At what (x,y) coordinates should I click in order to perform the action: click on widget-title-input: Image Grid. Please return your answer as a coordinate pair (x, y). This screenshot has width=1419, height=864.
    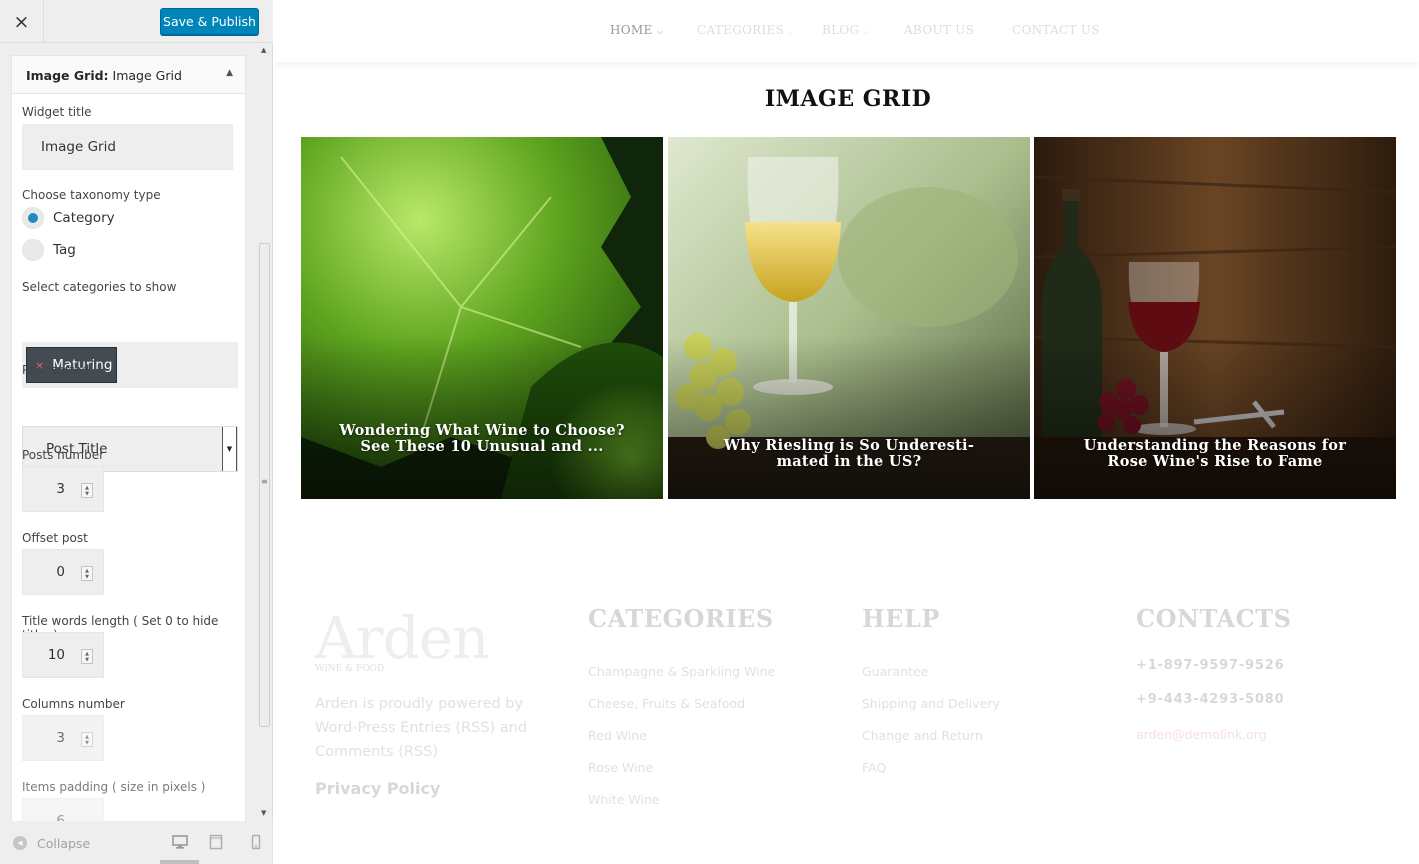
    Looking at the image, I should click on (127, 147).